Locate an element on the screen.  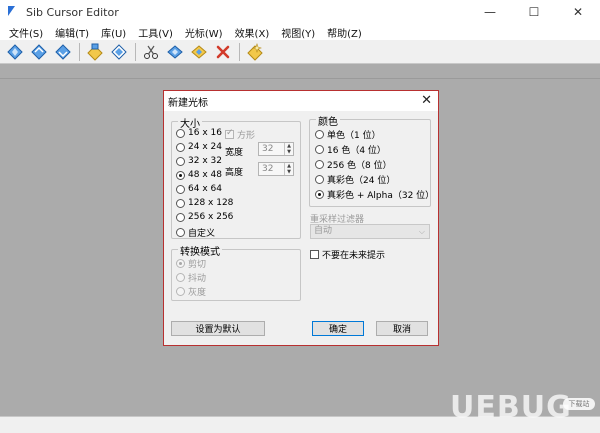
watermark-logo: UEBUG is located at coordinates (511, 407).